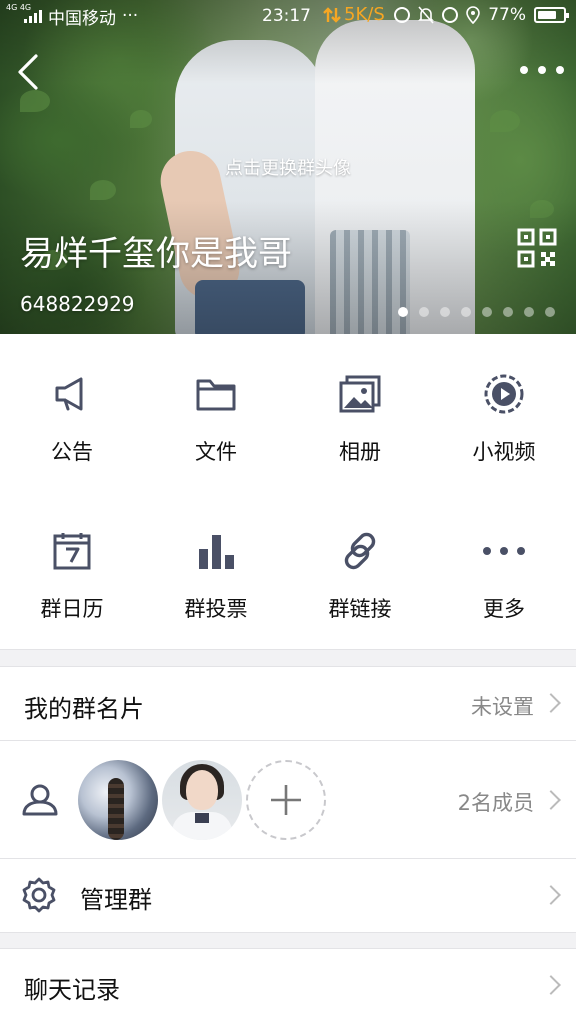 This screenshot has width=576, height=1024. What do you see at coordinates (216, 551) in the screenshot?
I see `bar-chart-icon` at bounding box center [216, 551].